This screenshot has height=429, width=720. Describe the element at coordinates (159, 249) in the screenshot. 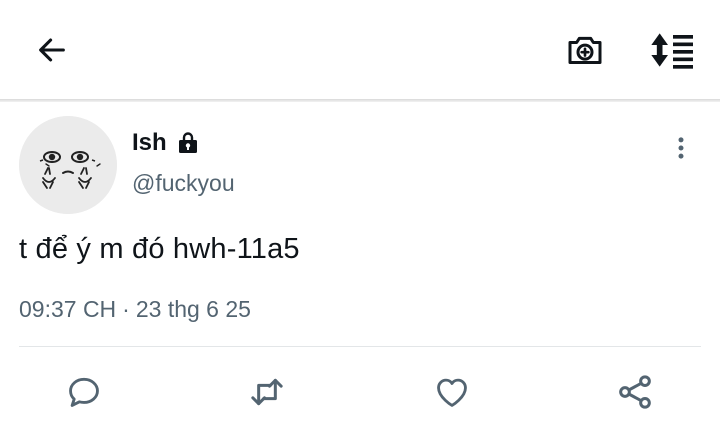

I see `tweet-text: t để ý m đó hwh-11a5` at that location.